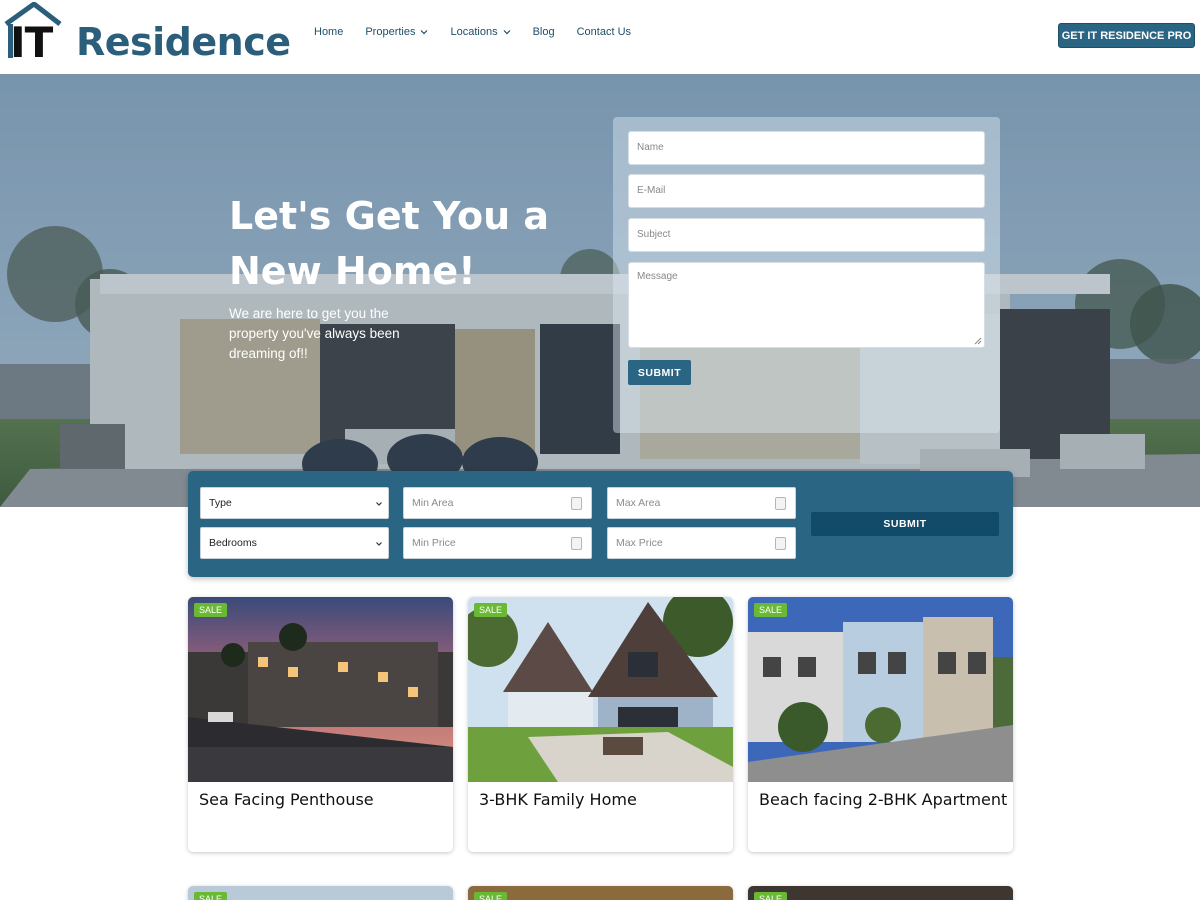 The height and width of the screenshot is (900, 1200). I want to click on site-logo: IT Residence, so click(147, 34).